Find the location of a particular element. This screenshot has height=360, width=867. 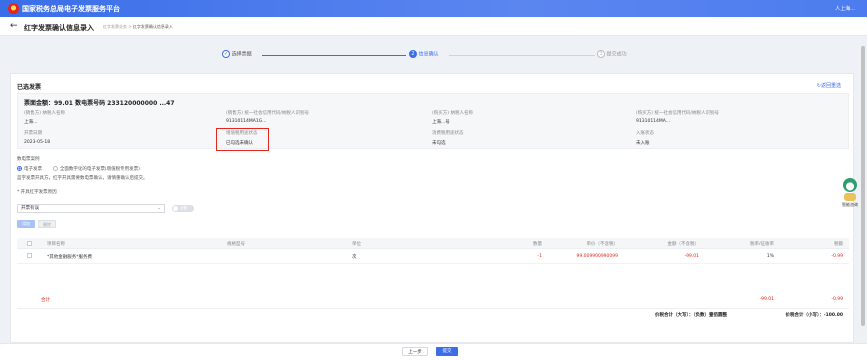

assistant-label: 智能咨询 is located at coordinates (850, 204).